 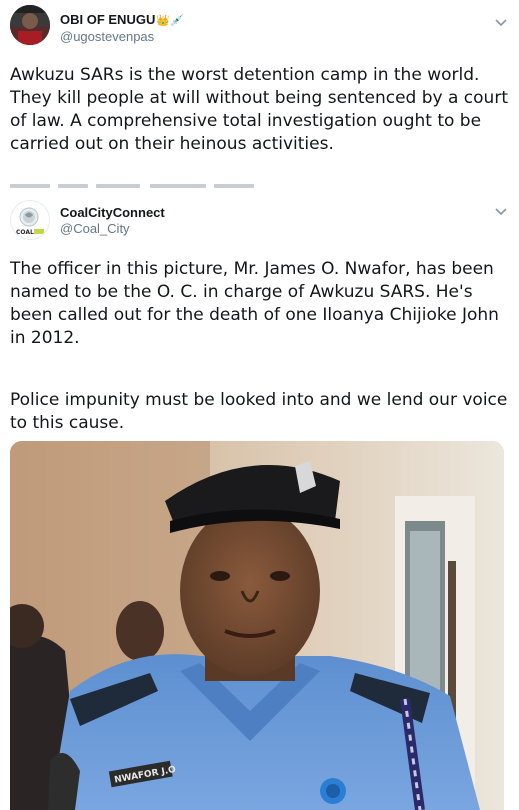 What do you see at coordinates (135, 186) in the screenshot?
I see `tweet-meta-strip` at bounding box center [135, 186].